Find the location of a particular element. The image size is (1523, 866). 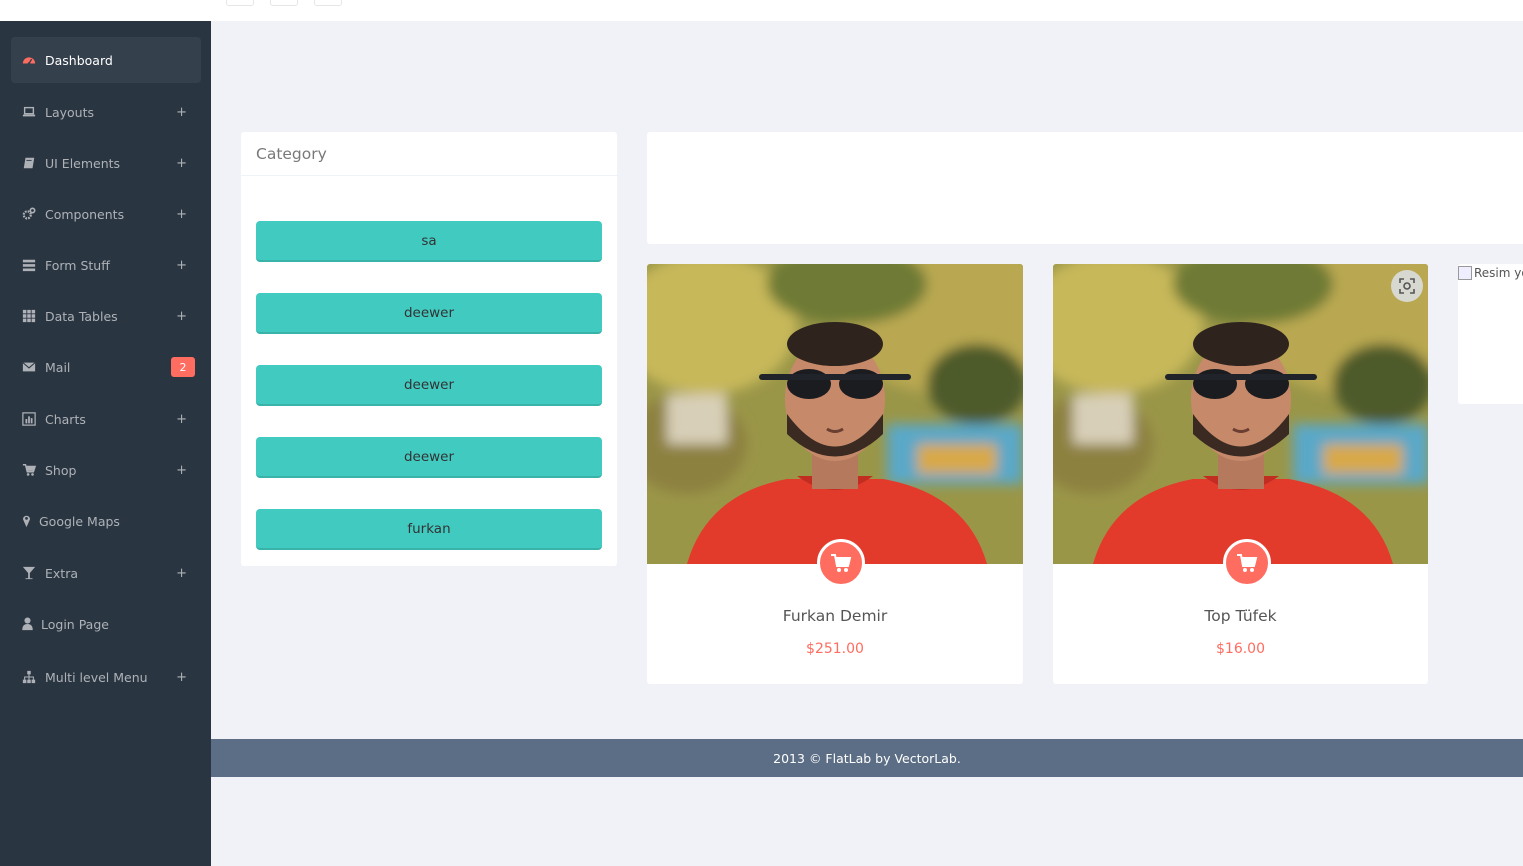

sidebar-item-label: Login Page is located at coordinates (75, 624).